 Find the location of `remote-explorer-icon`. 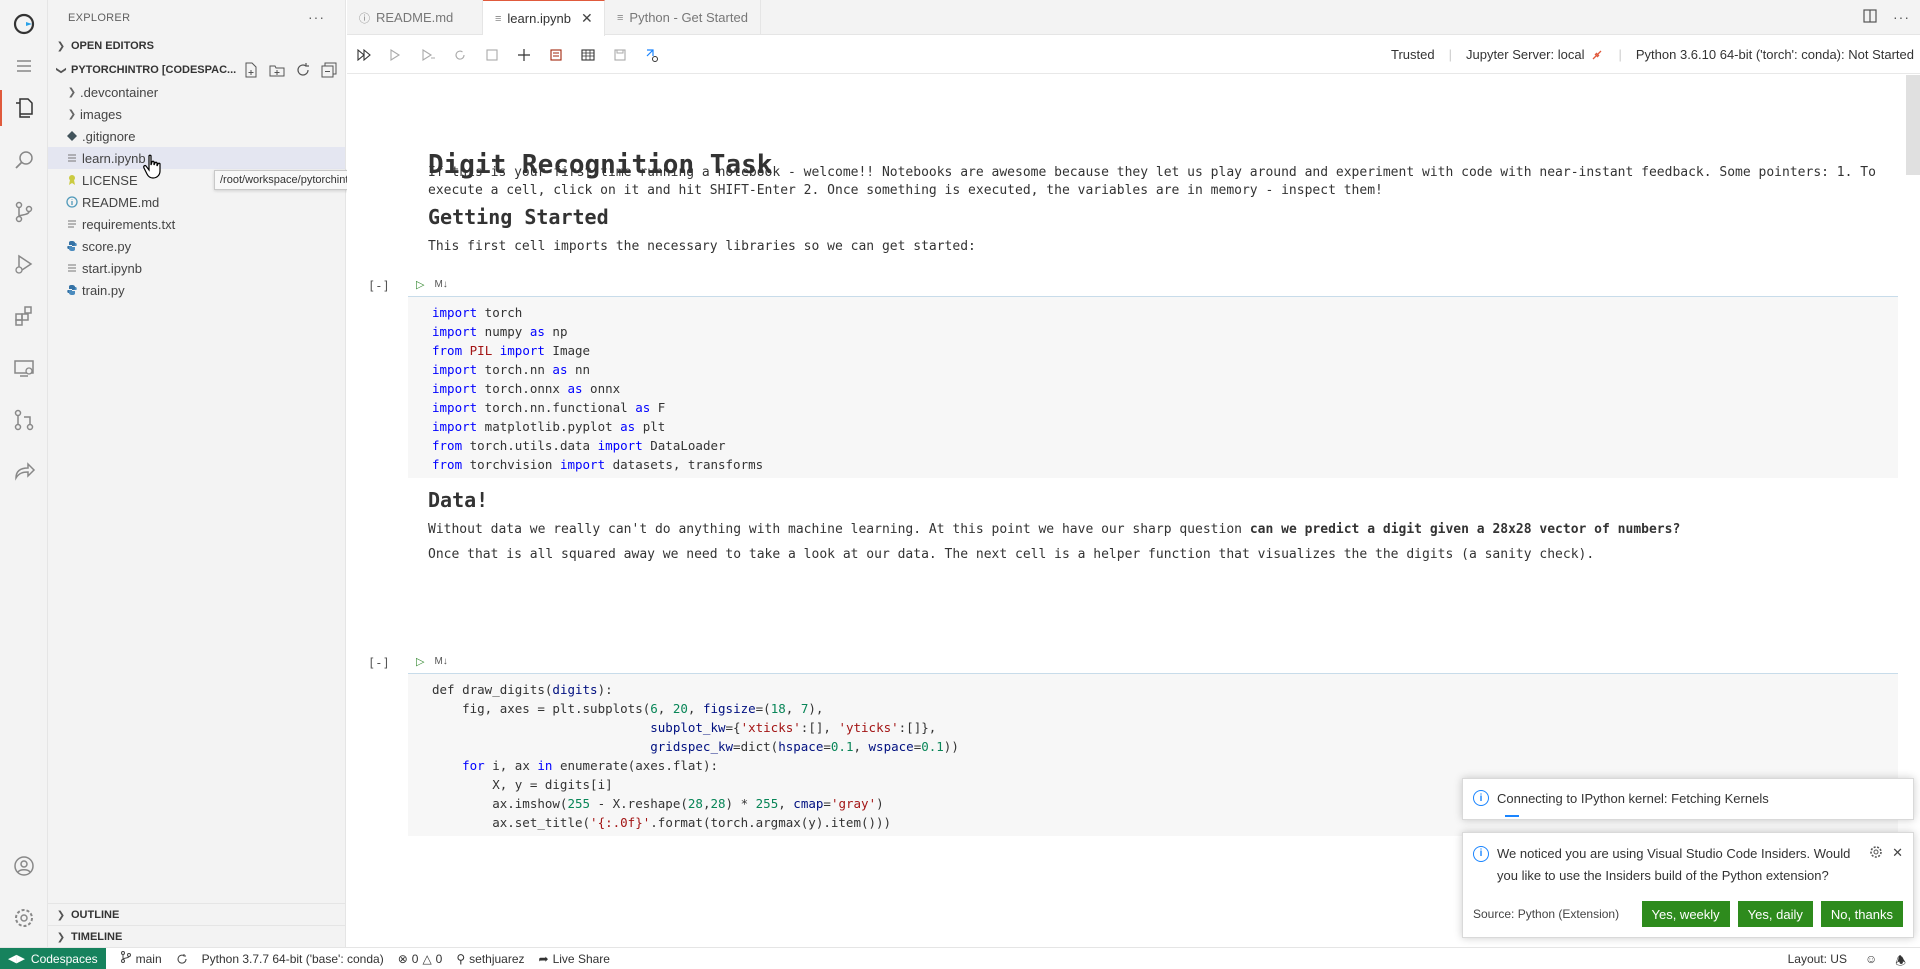

remote-explorer-icon is located at coordinates (24, 368).